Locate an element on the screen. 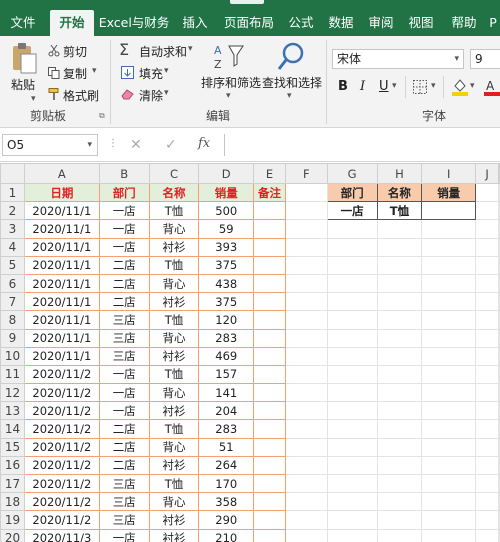 The width and height of the screenshot is (500, 542). format-painter-icon is located at coordinates (54, 96).